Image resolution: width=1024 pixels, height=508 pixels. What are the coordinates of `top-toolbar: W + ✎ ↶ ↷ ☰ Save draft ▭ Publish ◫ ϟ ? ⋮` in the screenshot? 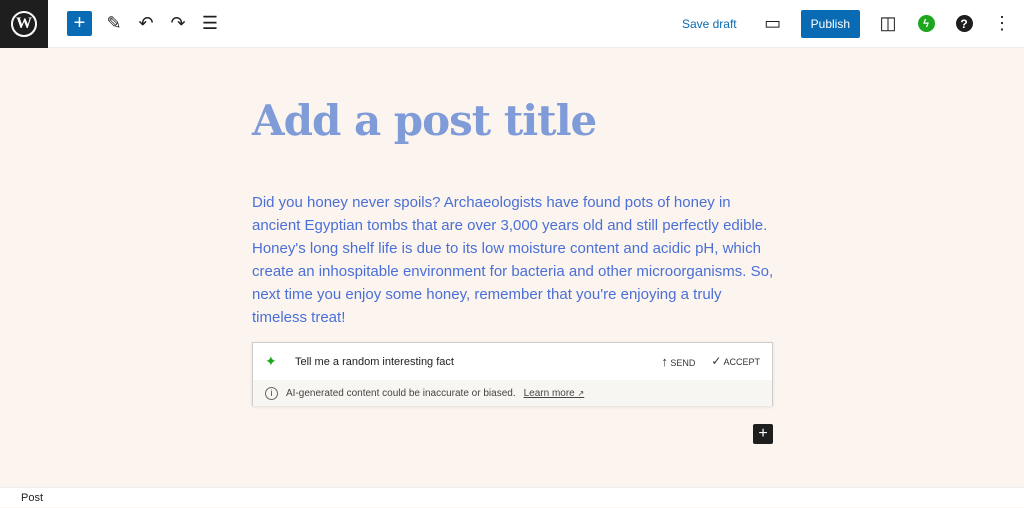 It's located at (512, 24).